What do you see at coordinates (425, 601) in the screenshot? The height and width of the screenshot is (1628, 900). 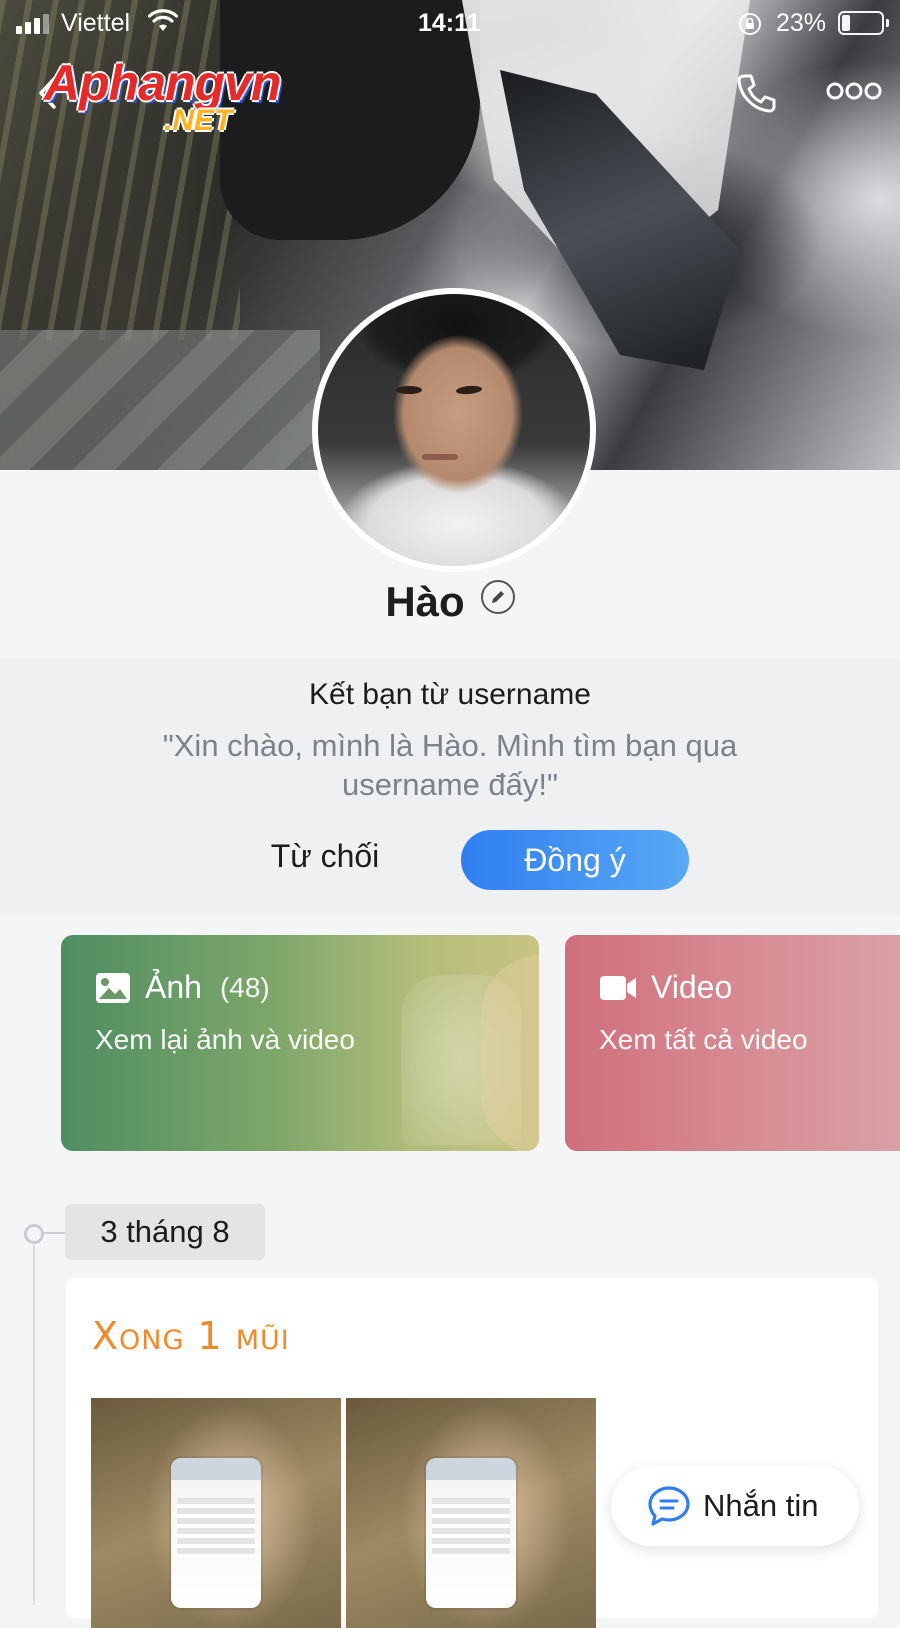 I see `profile-name: Hào` at bounding box center [425, 601].